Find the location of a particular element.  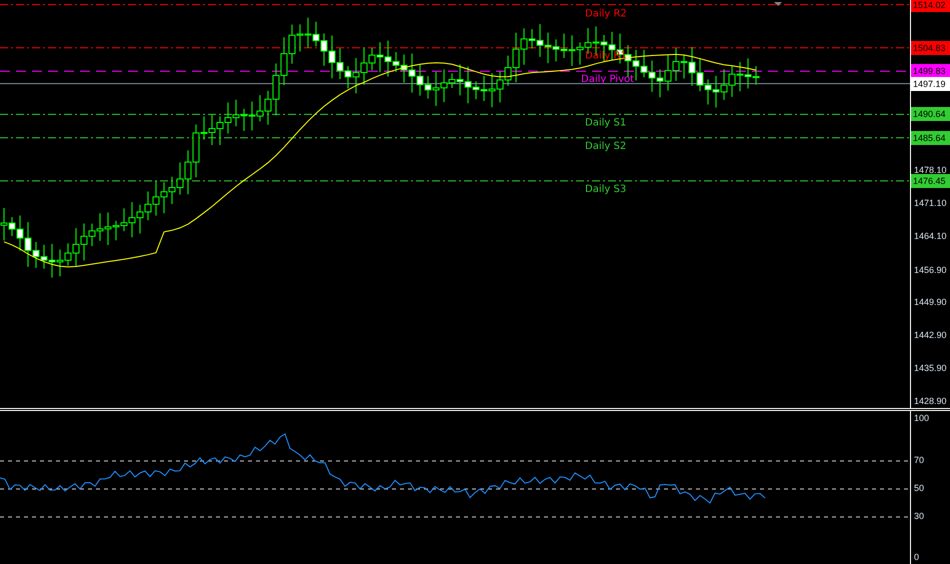

price-level-badge: 1504.83 is located at coordinates (930, 47).